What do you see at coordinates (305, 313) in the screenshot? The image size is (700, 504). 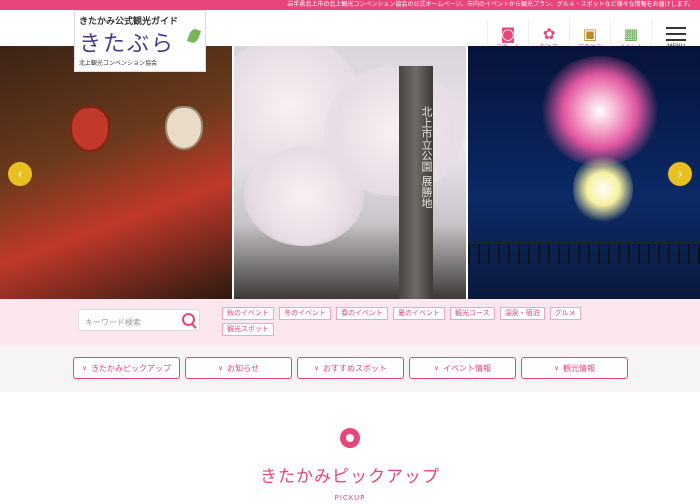 I see `tag-winter-event: 冬のイベント` at bounding box center [305, 313].